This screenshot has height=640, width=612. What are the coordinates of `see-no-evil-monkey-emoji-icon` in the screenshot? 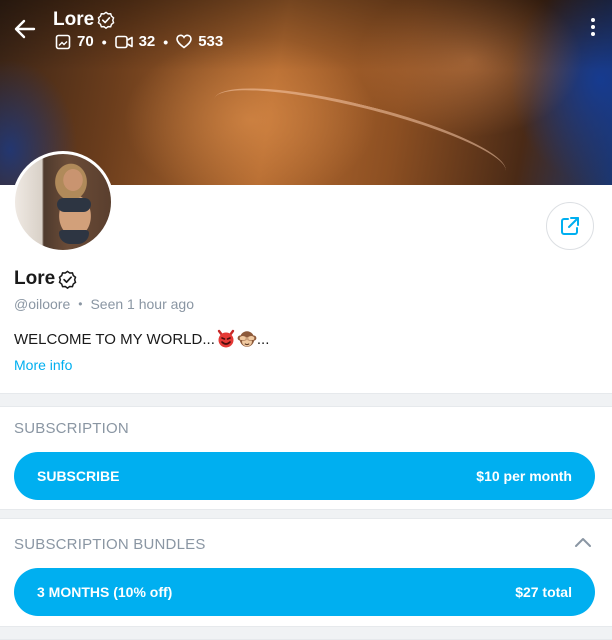 It's located at (247, 339).